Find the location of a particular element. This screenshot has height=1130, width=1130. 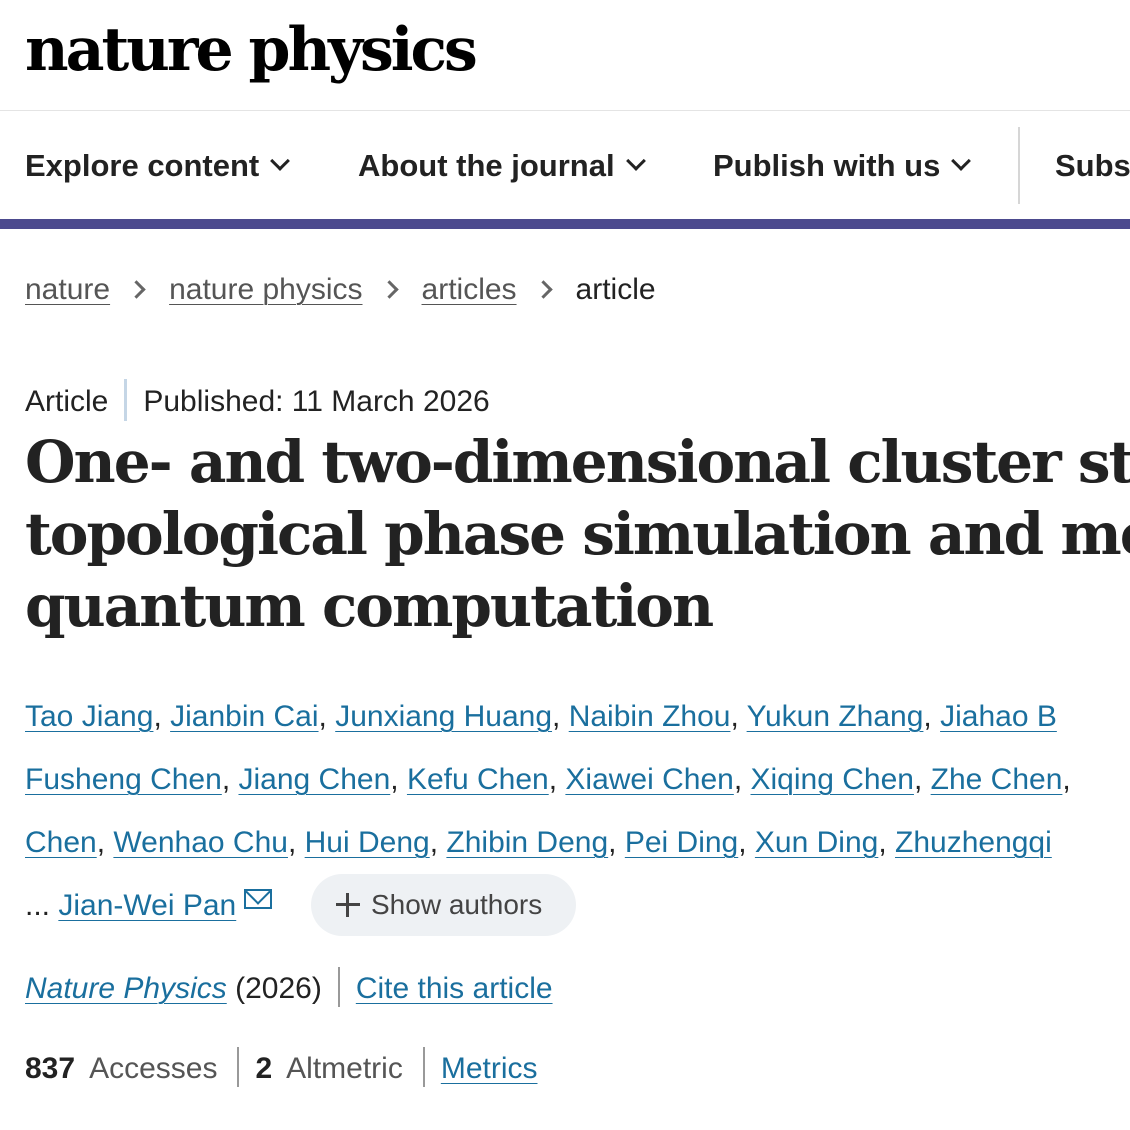

article-meta: Article Published: 11 March 2026 is located at coordinates (257, 400).